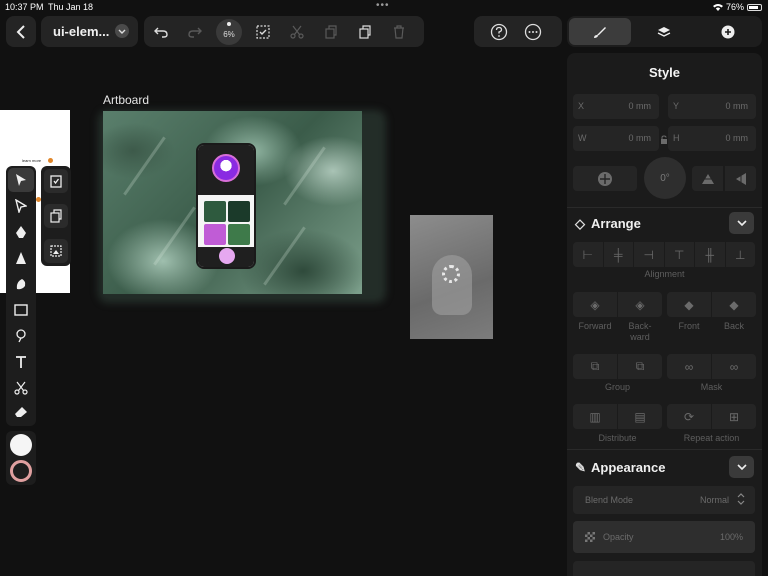  What do you see at coordinates (56, 181) in the screenshot?
I see `clipboard-icon` at bounding box center [56, 181].